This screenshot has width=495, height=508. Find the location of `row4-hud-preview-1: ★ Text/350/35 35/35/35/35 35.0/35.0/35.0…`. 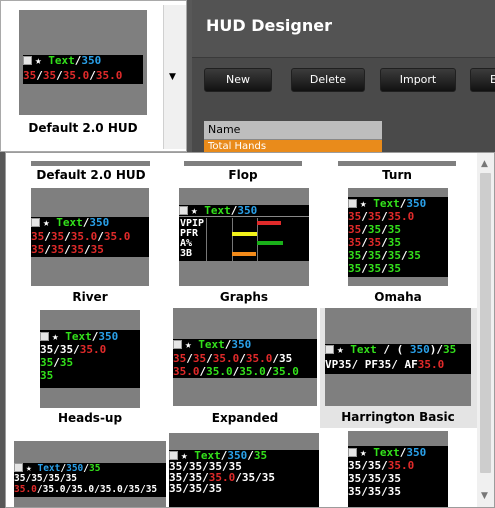

row4-hud-preview-1: ★ Text/350/35 35/35/35/35 35.0/35.0/35.0… is located at coordinates (90, 480).